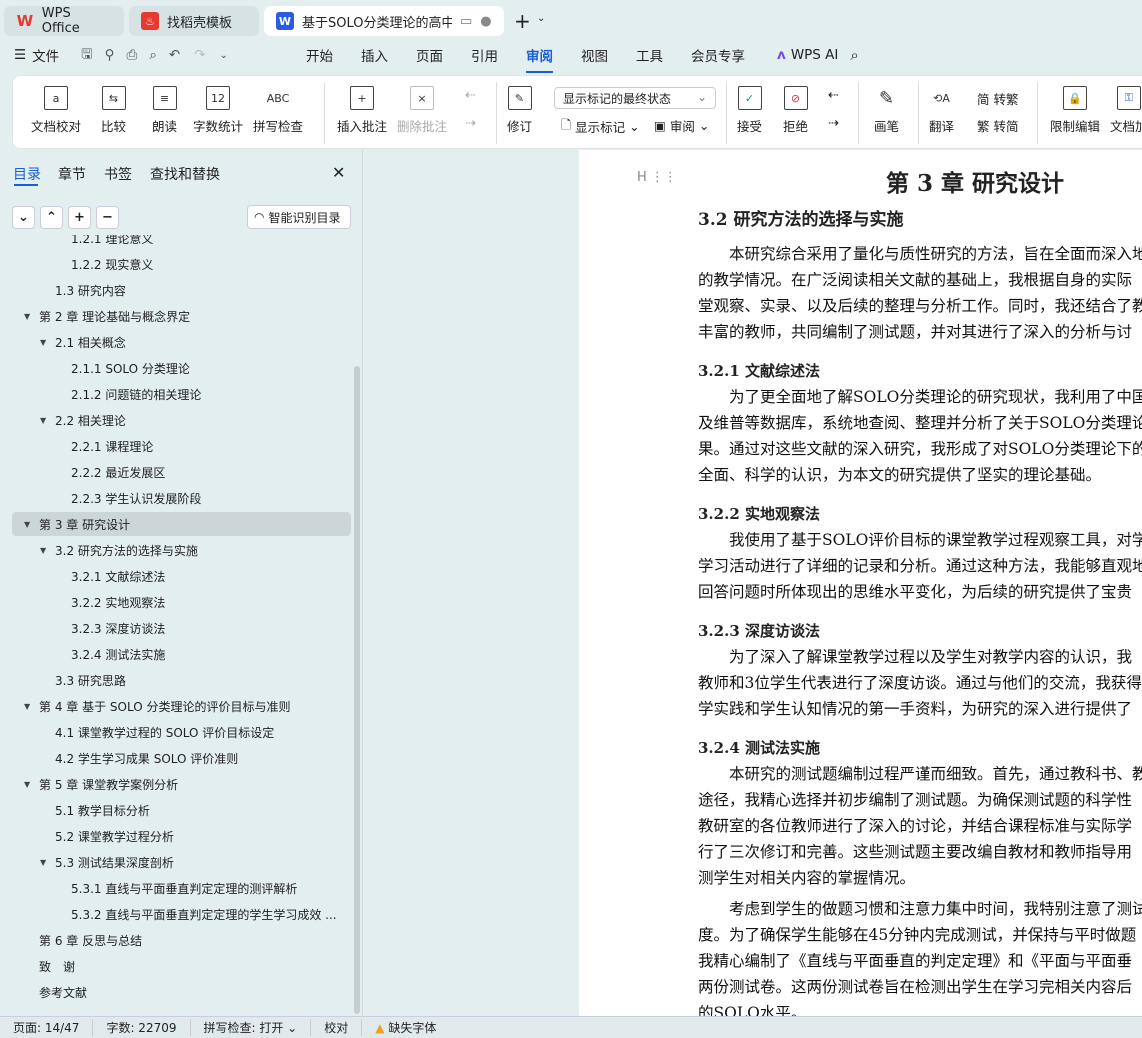  What do you see at coordinates (299, 217) in the screenshot?
I see `smart-toc-button: ◠ 智能识别目录` at bounding box center [299, 217].